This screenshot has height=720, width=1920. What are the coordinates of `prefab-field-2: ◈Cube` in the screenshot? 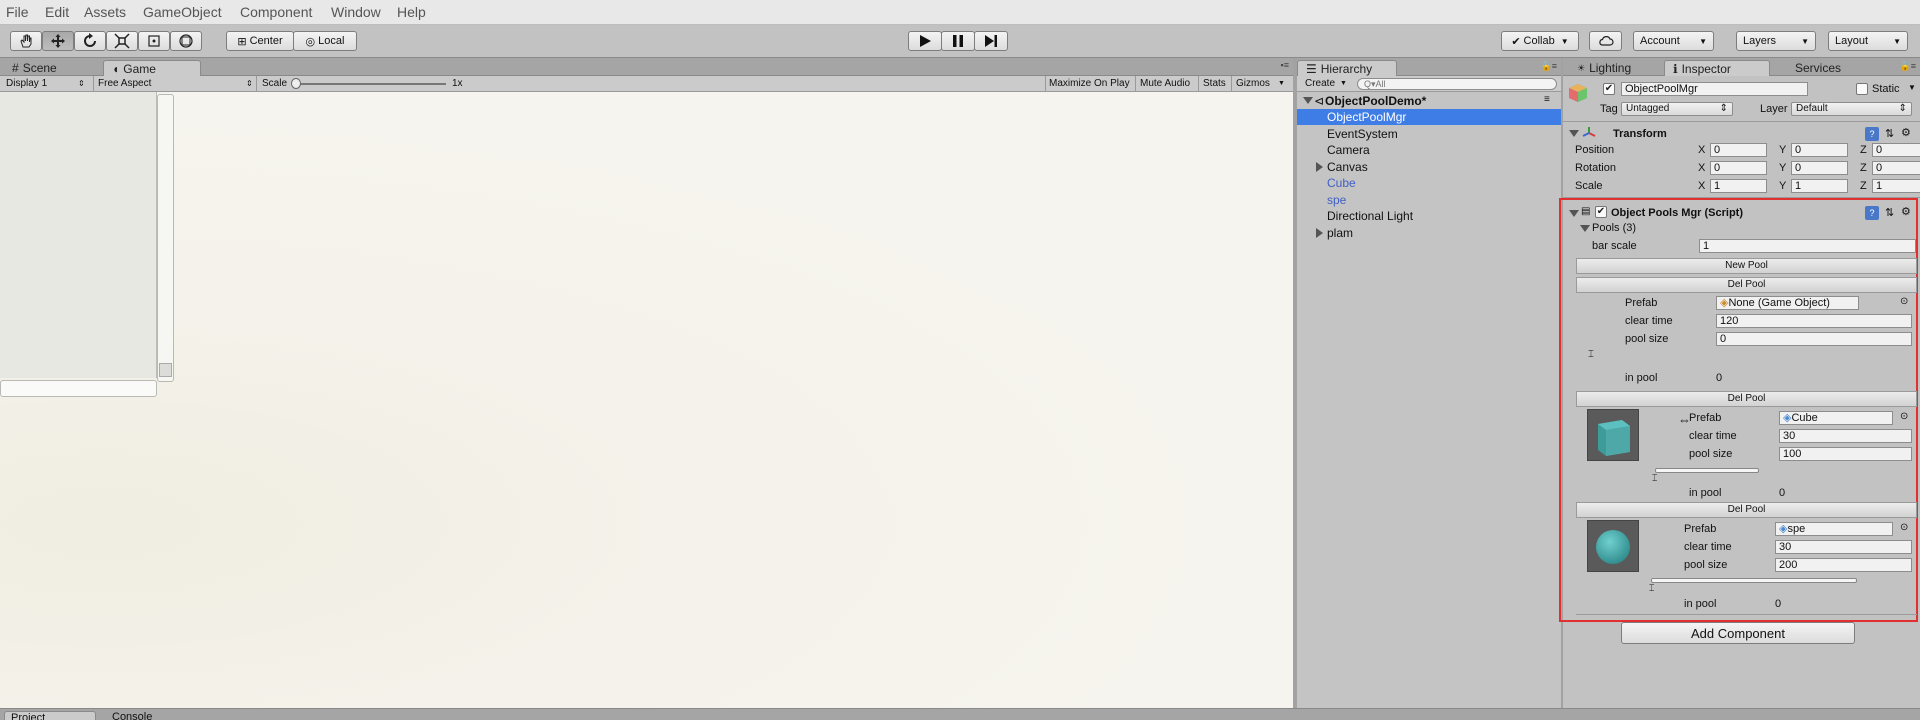 It's located at (1836, 418).